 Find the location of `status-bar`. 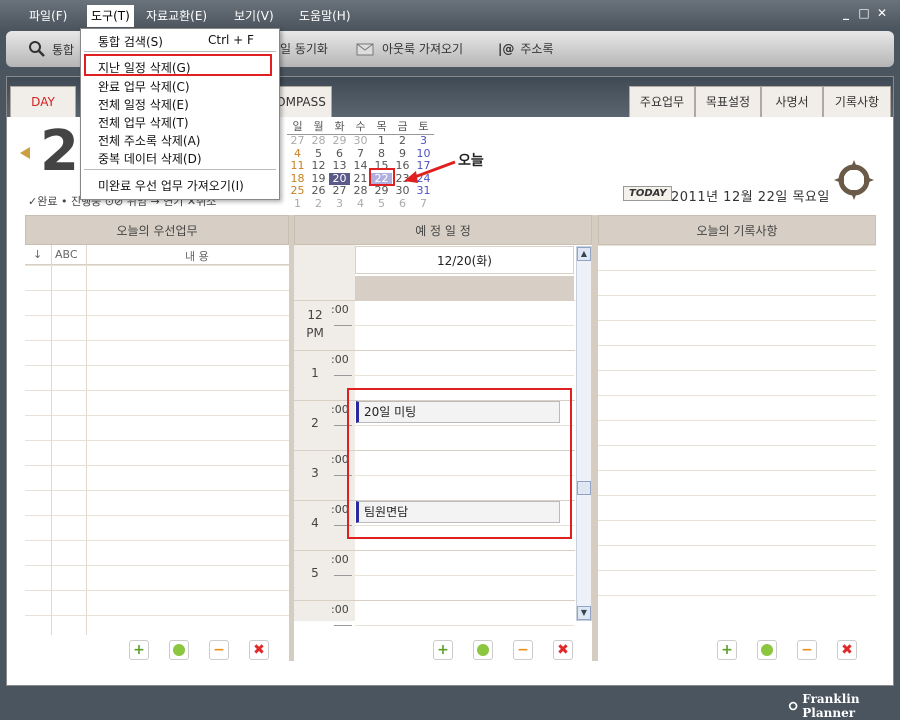

status-bar is located at coordinates (450, 699).